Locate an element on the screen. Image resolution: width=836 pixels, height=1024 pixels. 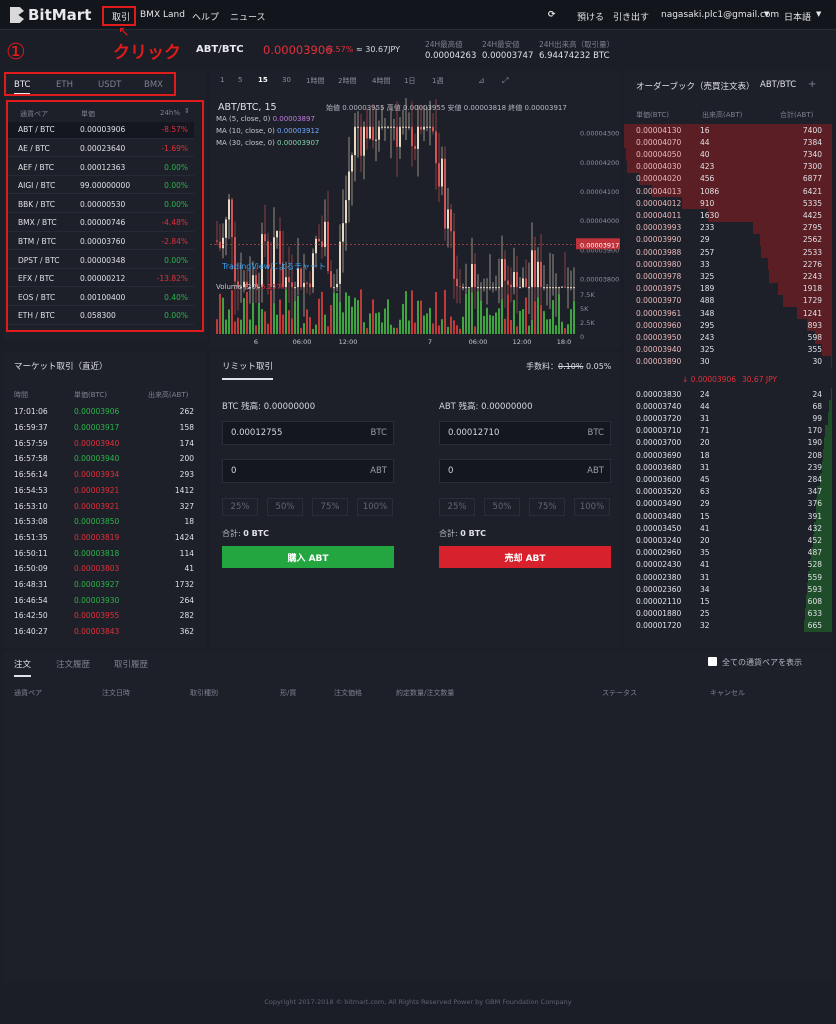
interval-1: 5 is located at coordinates (240, 80).